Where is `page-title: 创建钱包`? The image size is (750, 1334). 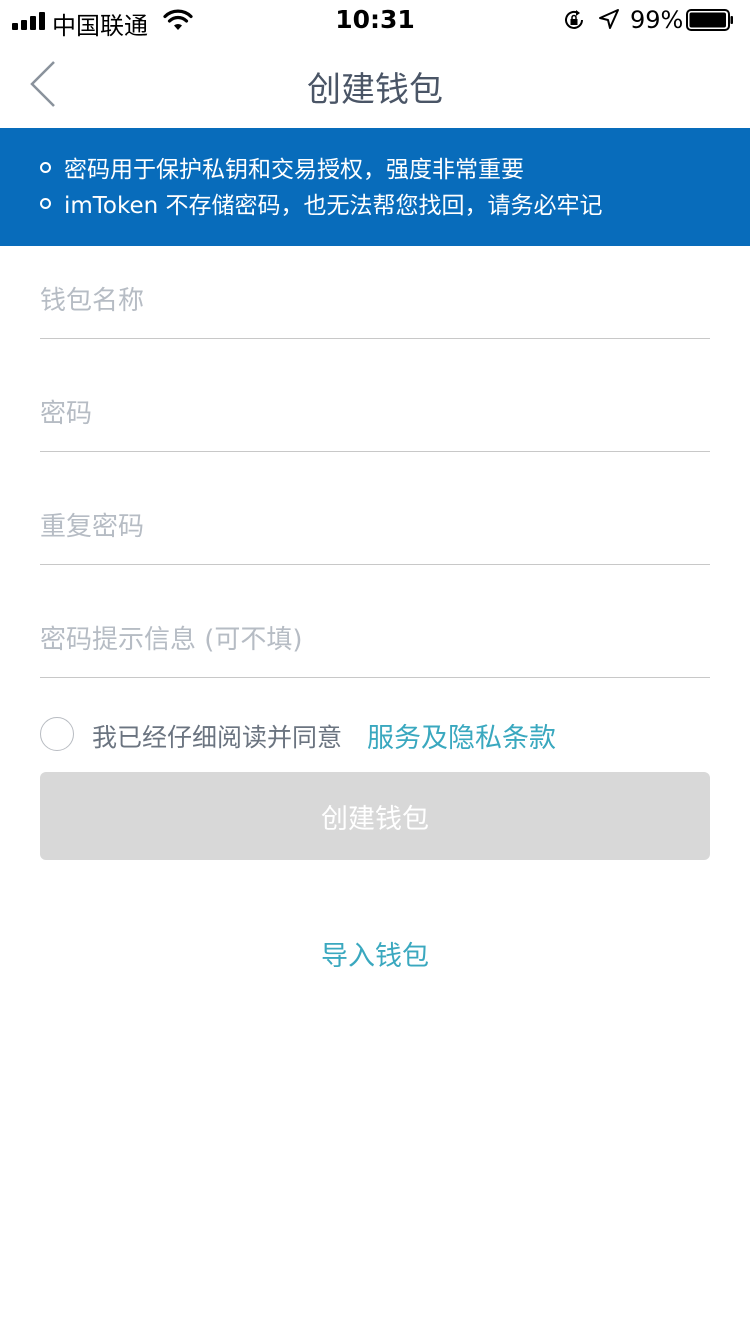
page-title: 创建钱包 is located at coordinates (375, 90).